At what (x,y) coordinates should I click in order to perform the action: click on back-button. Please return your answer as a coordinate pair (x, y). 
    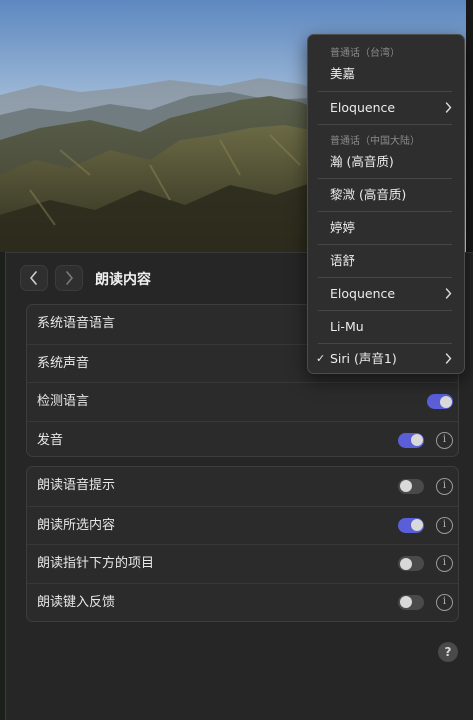
    Looking at the image, I should click on (34, 278).